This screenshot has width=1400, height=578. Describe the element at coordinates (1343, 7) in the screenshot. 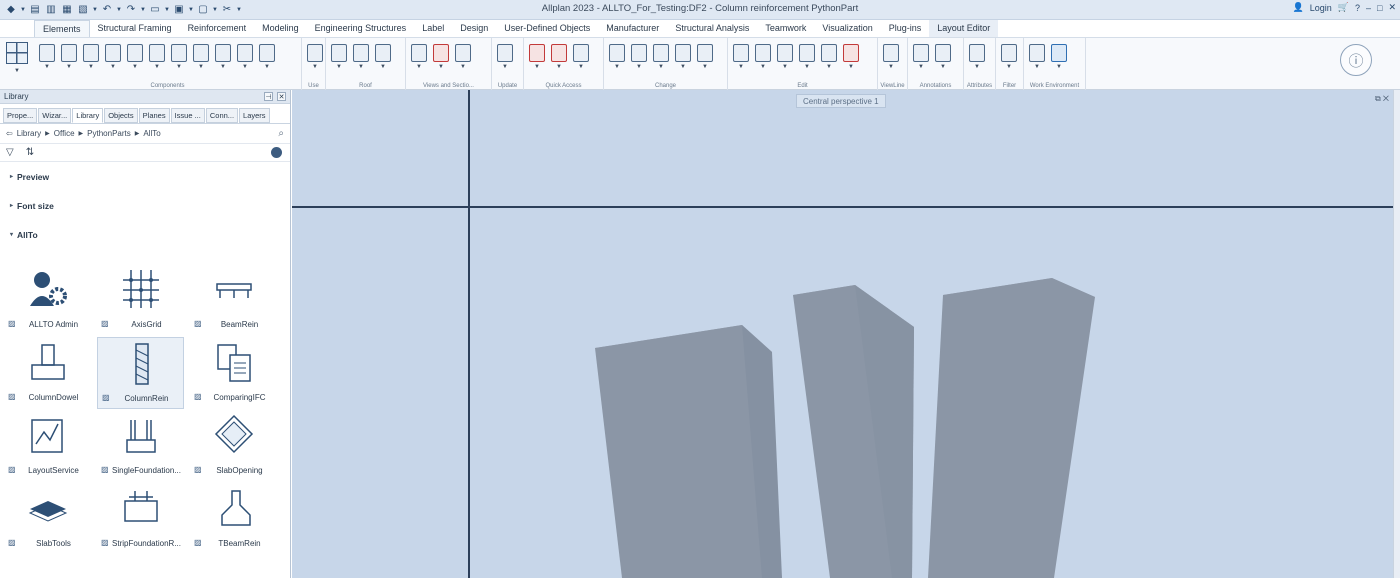

I see `cart-icon: 🛒` at that location.